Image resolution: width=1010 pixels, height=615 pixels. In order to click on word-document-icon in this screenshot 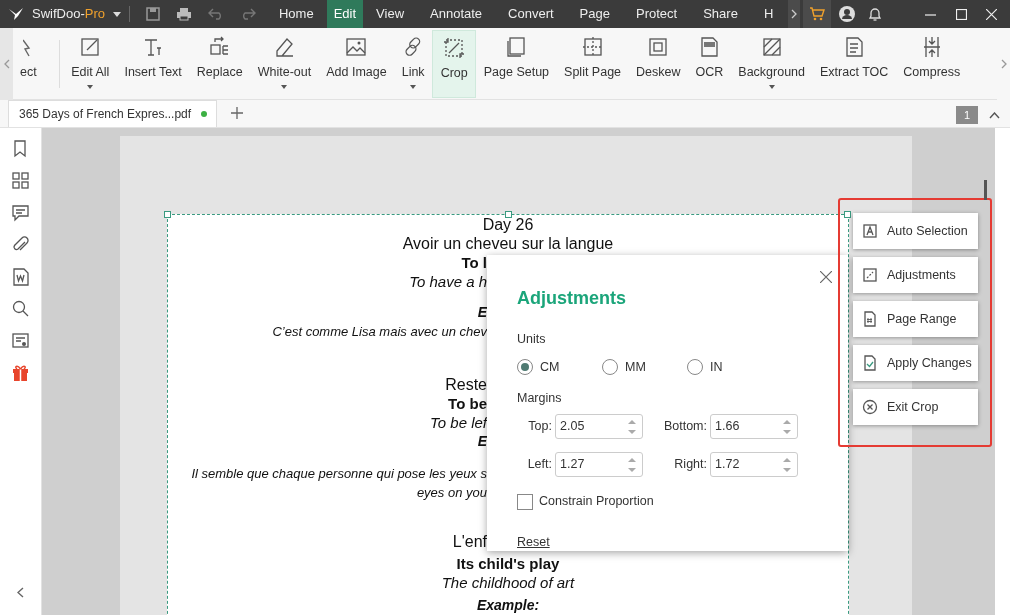, I will do `click(20, 276)`.